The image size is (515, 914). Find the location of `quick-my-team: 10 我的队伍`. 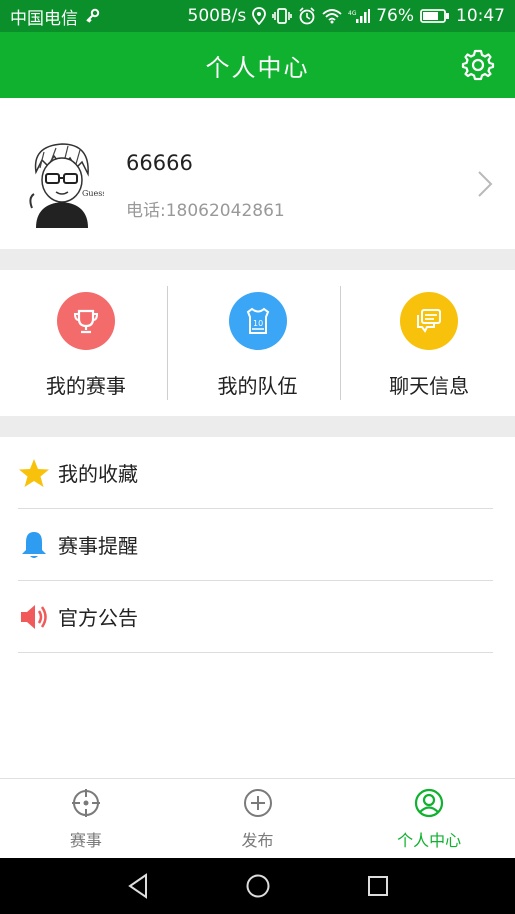

quick-my-team: 10 我的队伍 is located at coordinates (258, 343).